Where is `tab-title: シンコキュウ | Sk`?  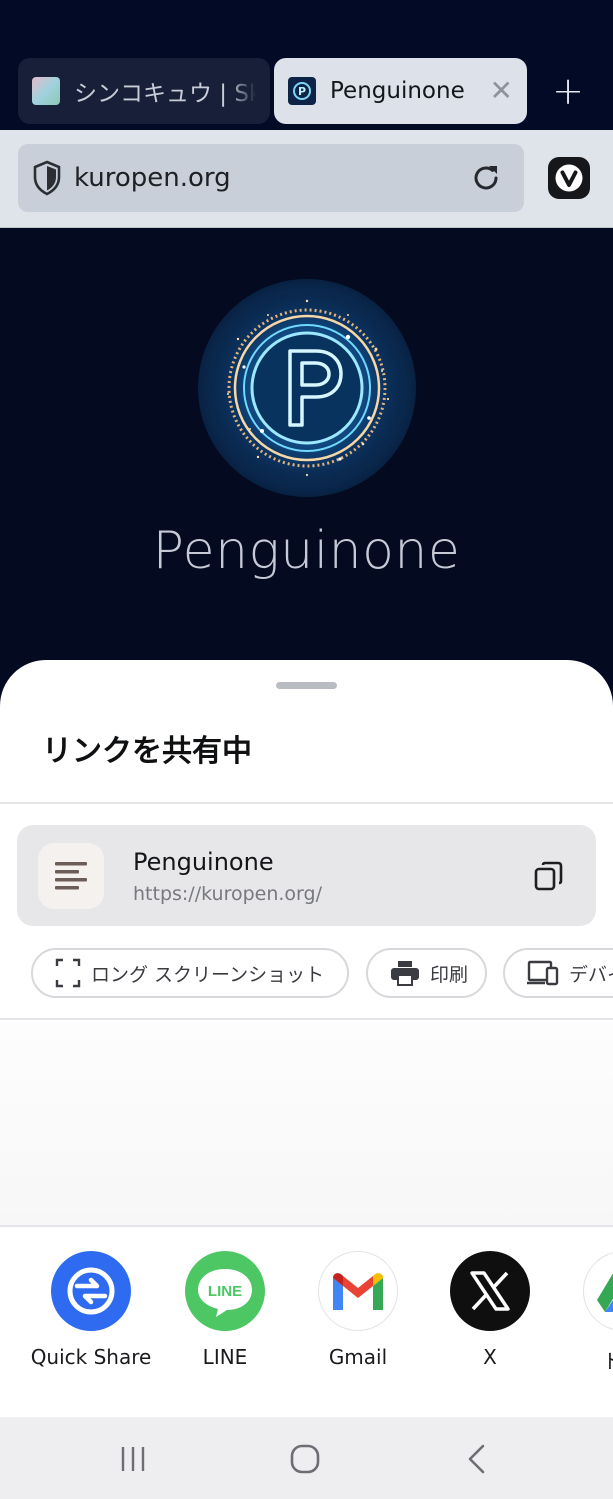
tab-title: シンコキュウ | Sk is located at coordinates (165, 94).